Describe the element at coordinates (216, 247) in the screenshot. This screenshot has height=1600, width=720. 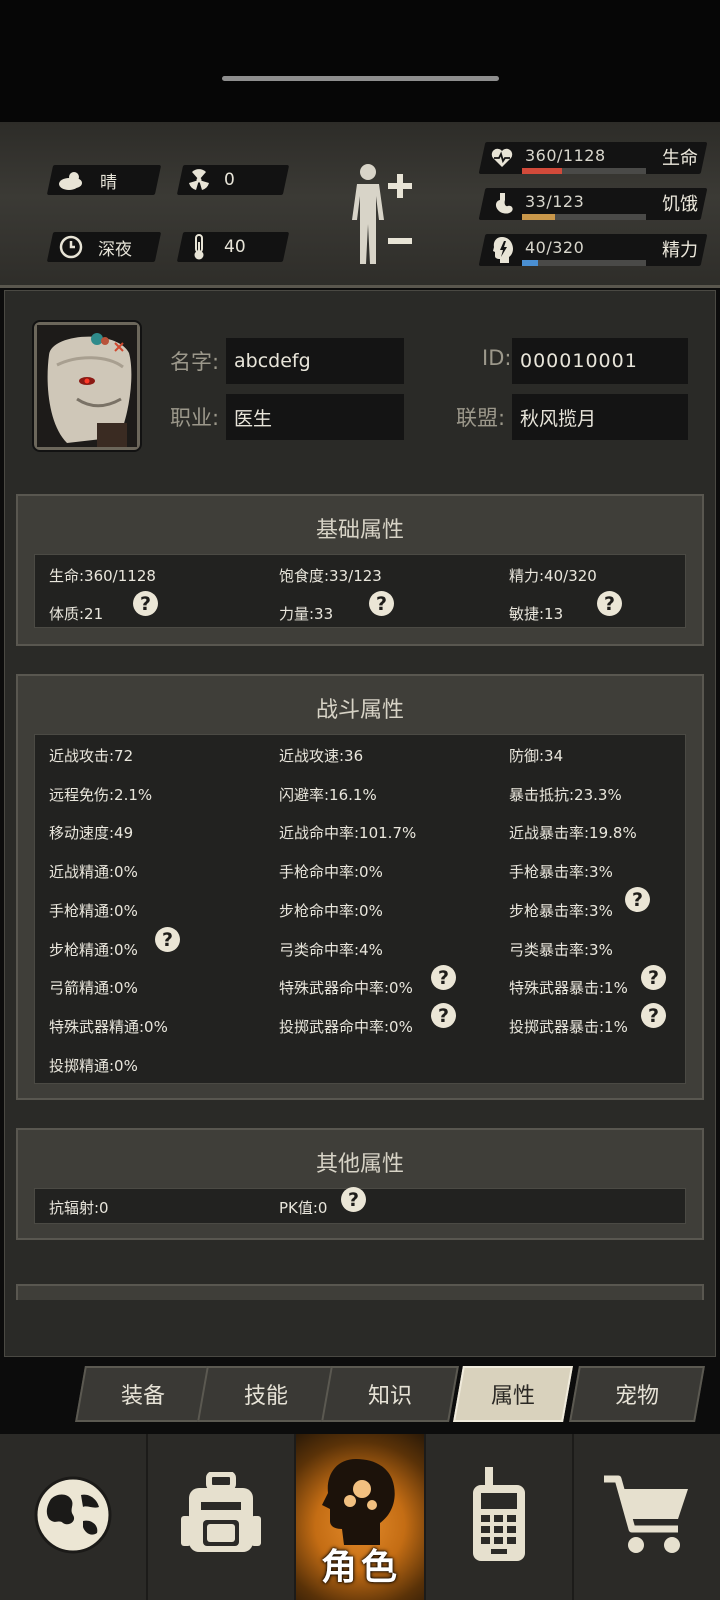
I see `temperature-chip: 40` at that location.